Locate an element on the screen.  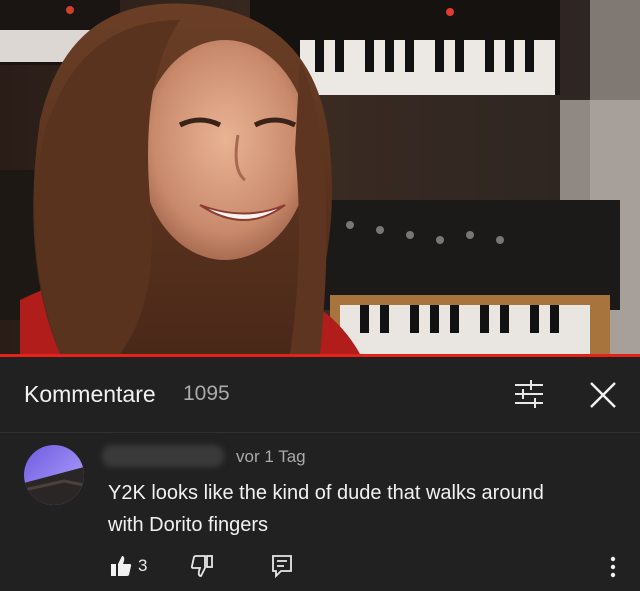
comments-header: Kommentare 1095 is located at coordinates (320, 395).